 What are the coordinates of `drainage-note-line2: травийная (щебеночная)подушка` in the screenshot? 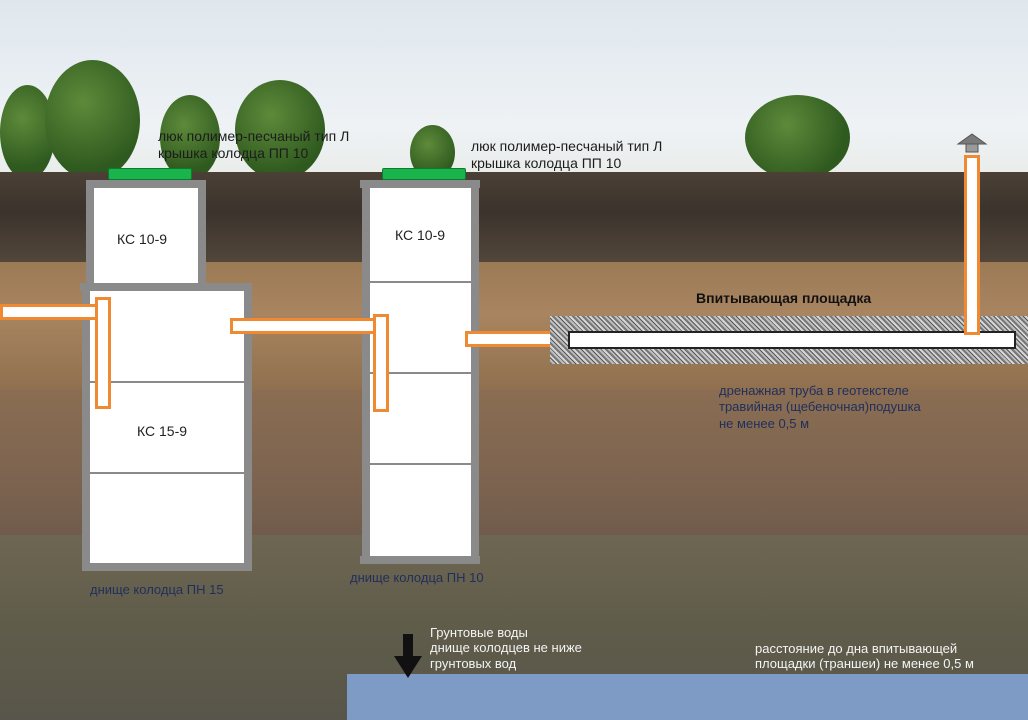 It's located at (820, 407).